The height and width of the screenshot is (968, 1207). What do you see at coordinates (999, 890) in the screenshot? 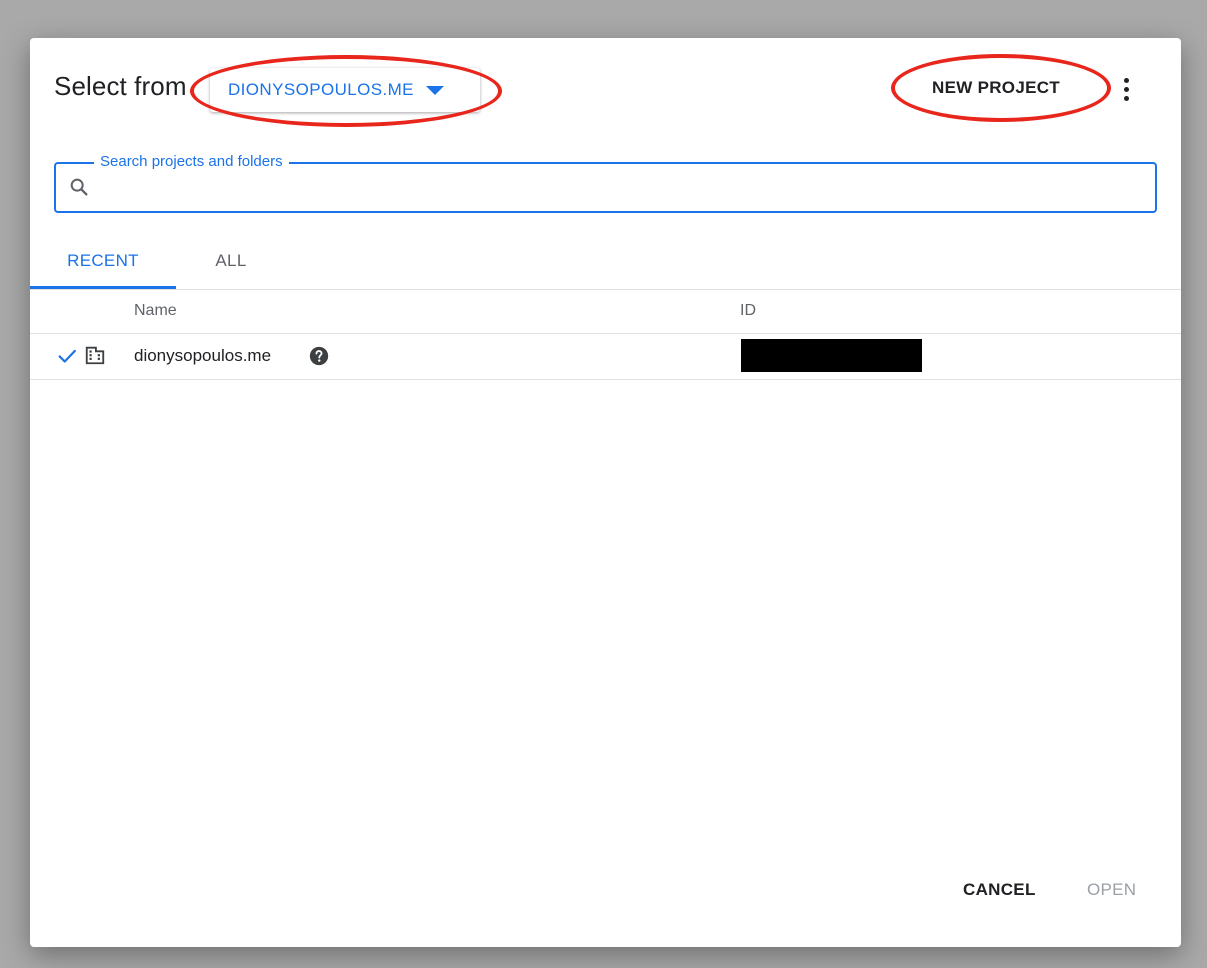
I see `cancel-button: CANCEL` at bounding box center [999, 890].